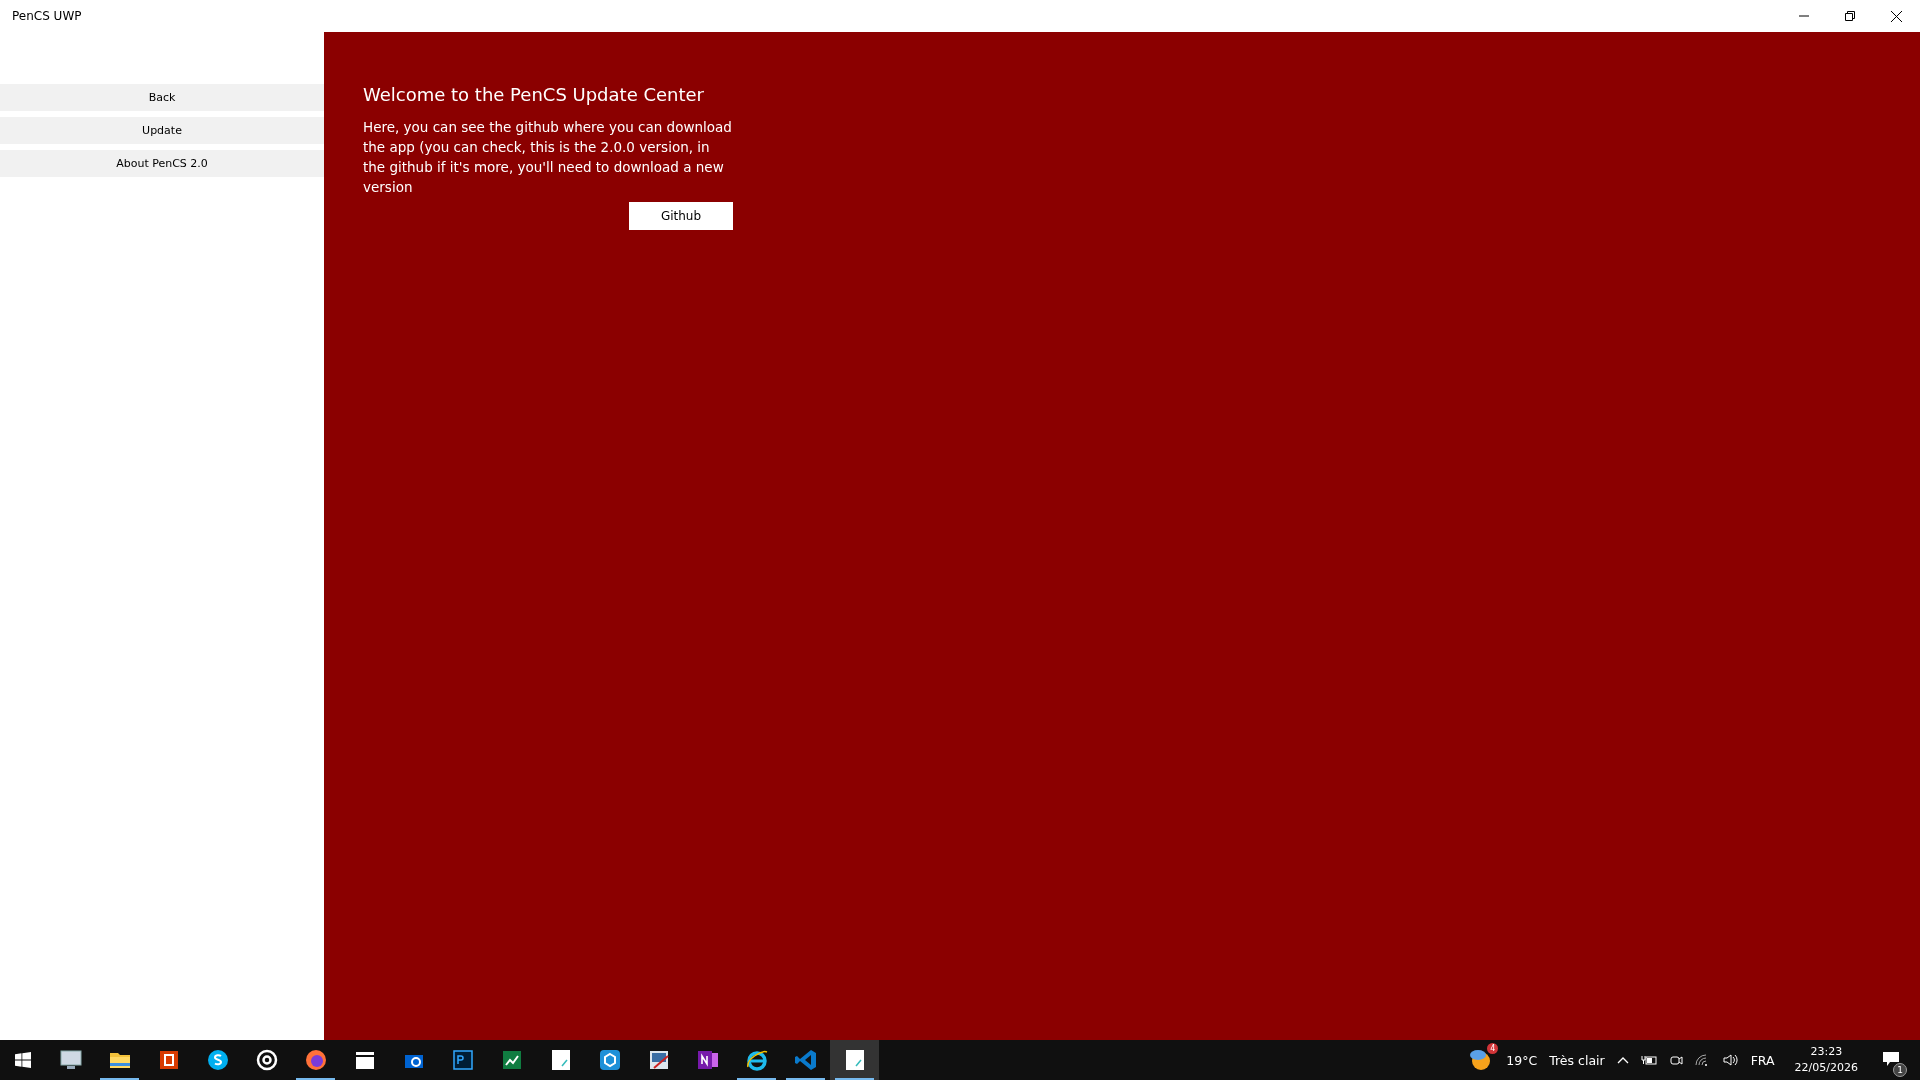 This screenshot has width=1920, height=1080. Describe the element at coordinates (1577, 1060) in the screenshot. I see `weather-text: Très clair` at that location.